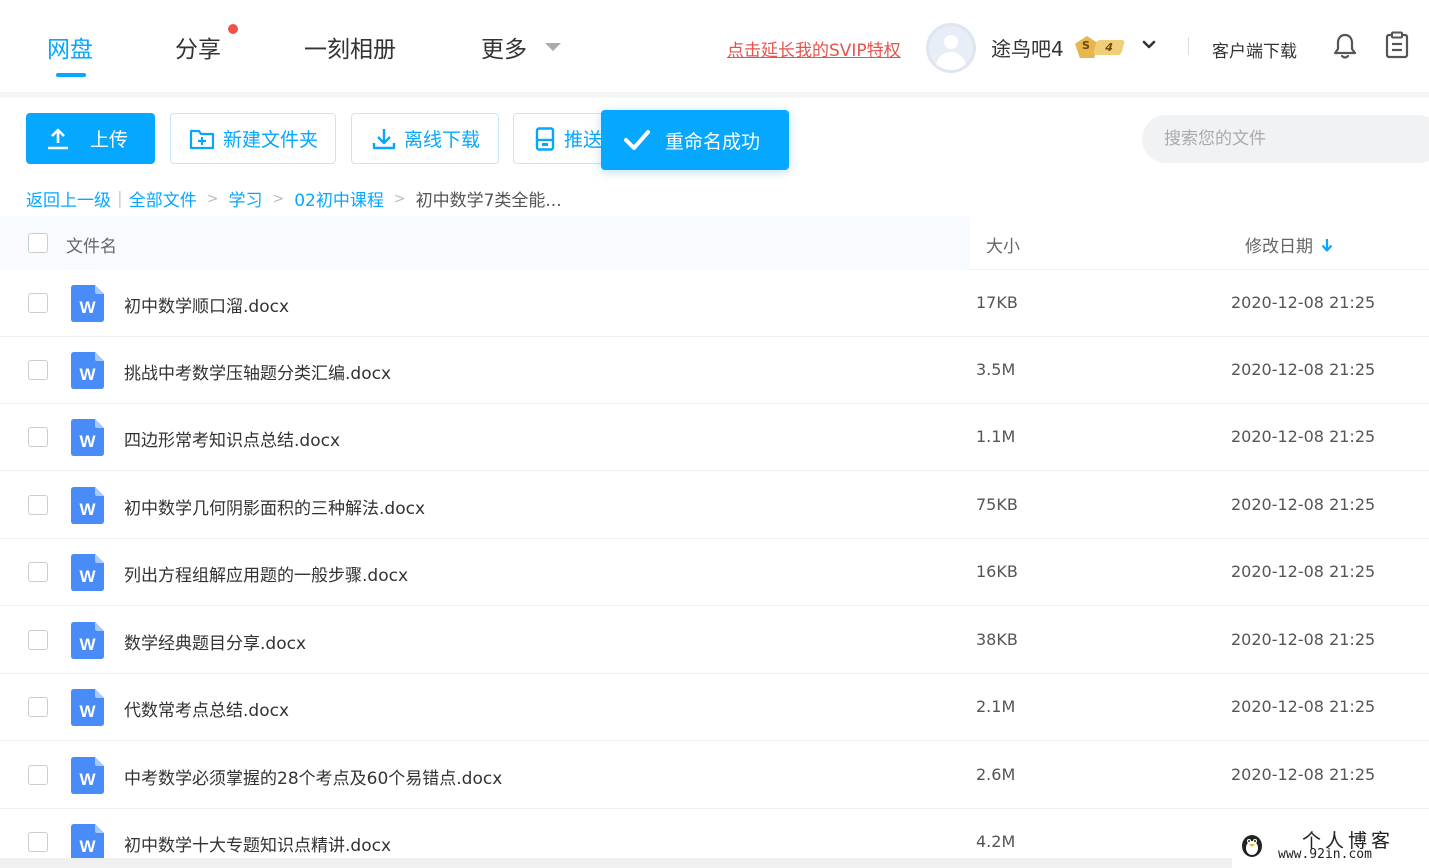 The height and width of the screenshot is (868, 1429). What do you see at coordinates (198, 47) in the screenshot?
I see `tab-share: 分享` at bounding box center [198, 47].